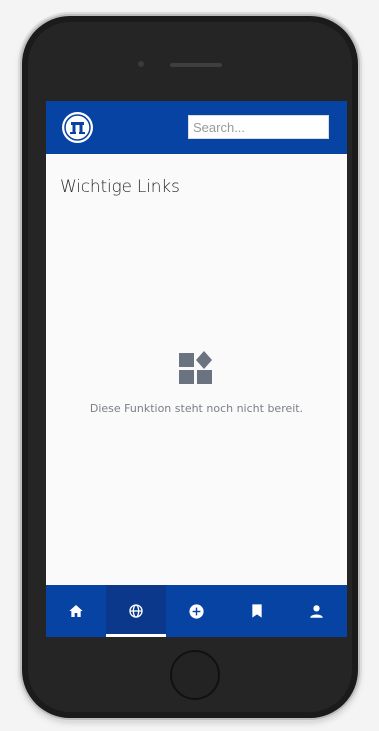  Describe the element at coordinates (120, 187) in the screenshot. I see `page-title: Wichtige Links` at that location.